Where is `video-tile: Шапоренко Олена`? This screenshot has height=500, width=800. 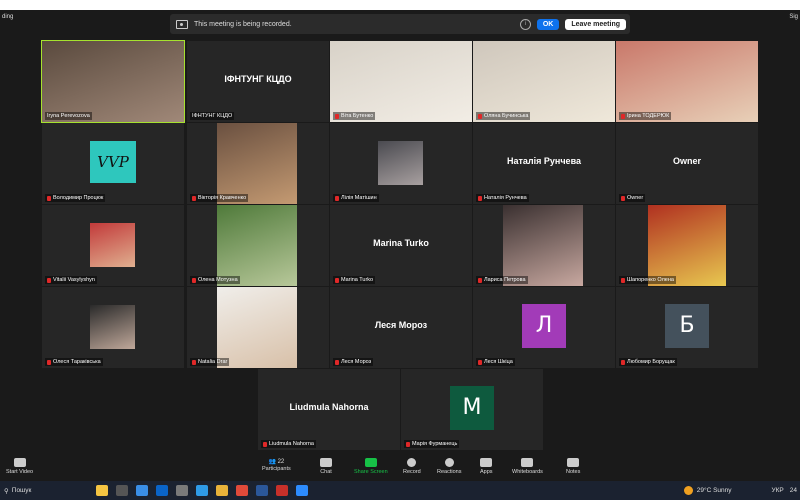 video-tile: Шапоренко Олена is located at coordinates (687, 245).